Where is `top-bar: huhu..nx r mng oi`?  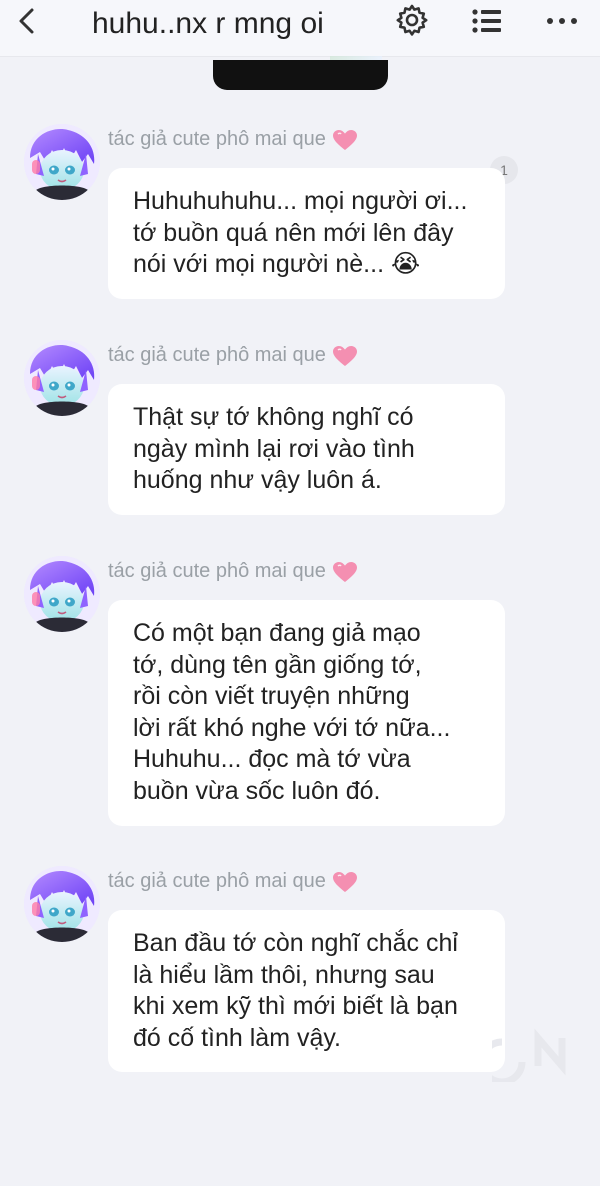
top-bar: huhu..nx r mng oi is located at coordinates (300, 28).